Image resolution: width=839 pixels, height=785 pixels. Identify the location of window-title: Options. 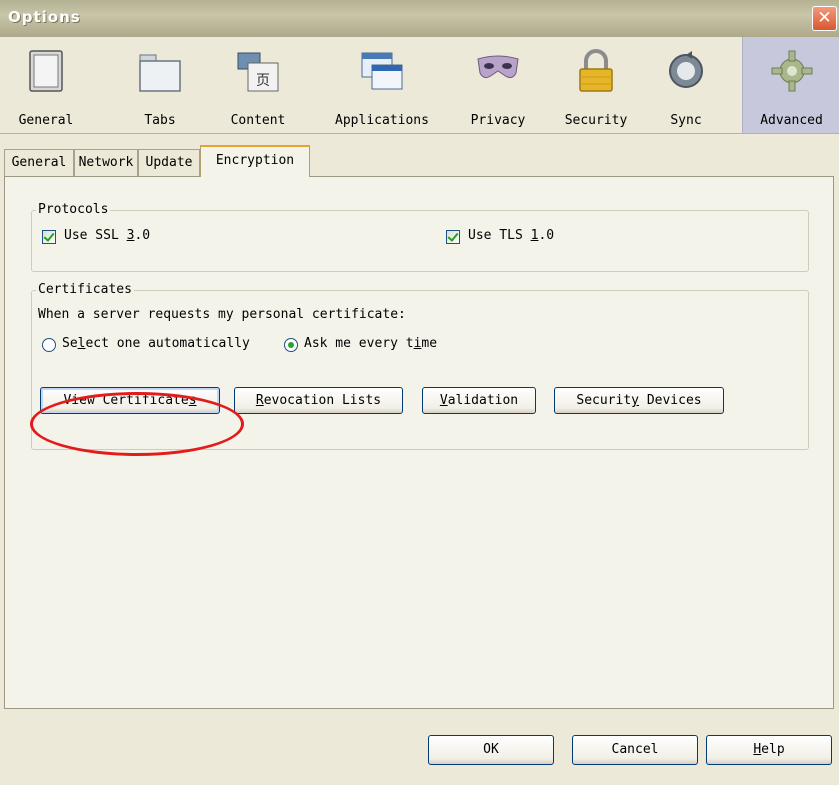
(44, 17).